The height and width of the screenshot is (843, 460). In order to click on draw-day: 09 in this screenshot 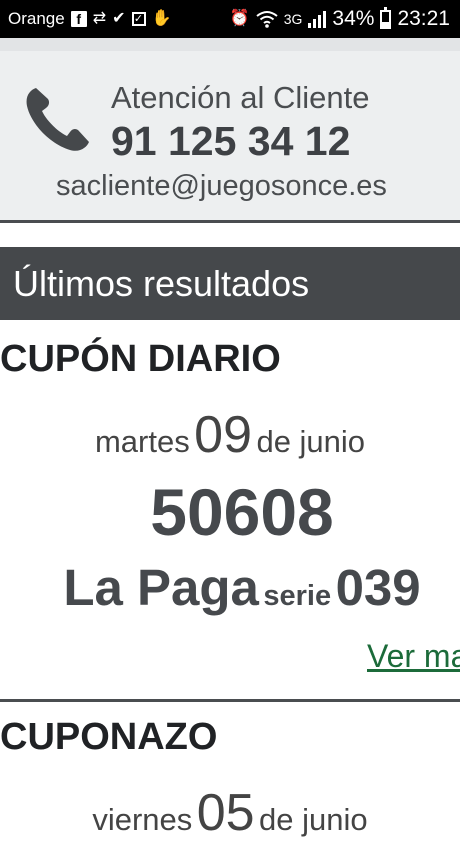, I will do `click(223, 435)`.